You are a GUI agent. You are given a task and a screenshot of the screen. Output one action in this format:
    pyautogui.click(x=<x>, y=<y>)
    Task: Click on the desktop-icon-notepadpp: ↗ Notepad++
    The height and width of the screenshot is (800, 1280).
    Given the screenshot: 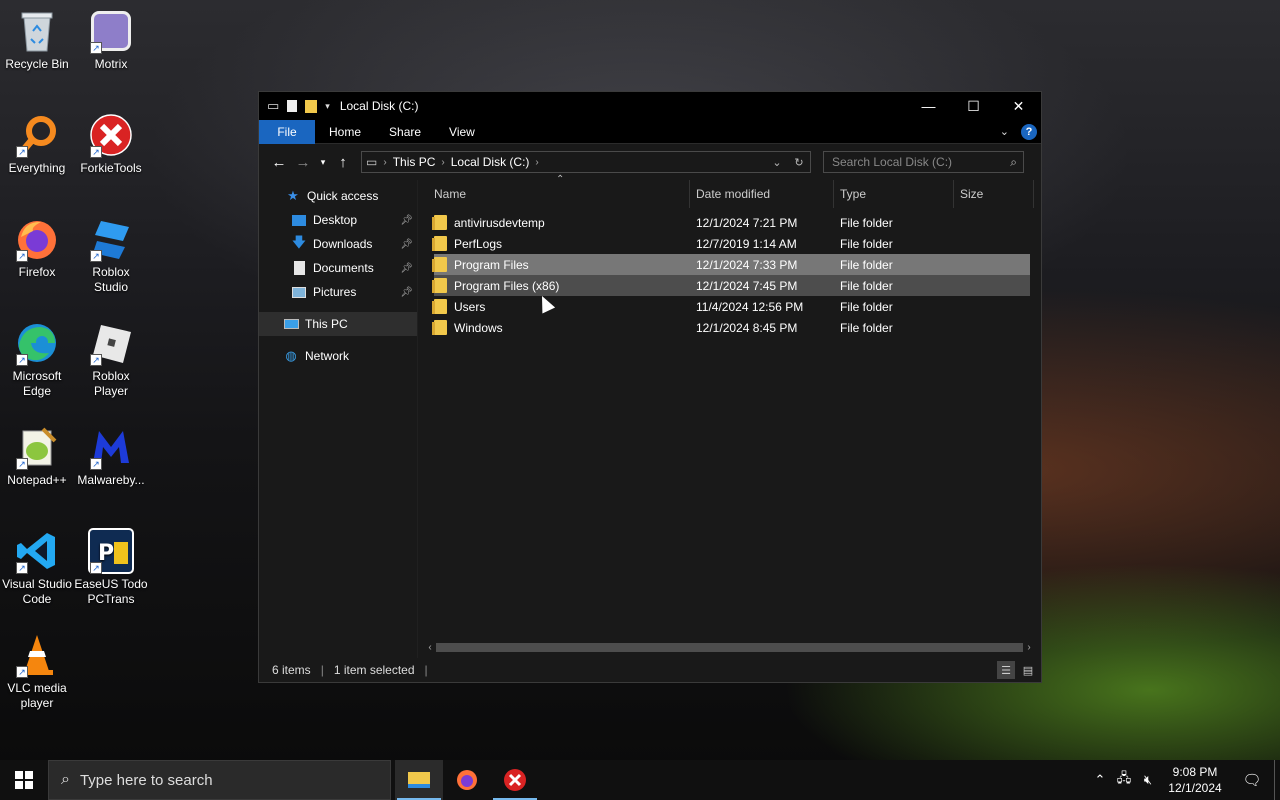 What is the action you would take?
    pyautogui.click(x=37, y=456)
    